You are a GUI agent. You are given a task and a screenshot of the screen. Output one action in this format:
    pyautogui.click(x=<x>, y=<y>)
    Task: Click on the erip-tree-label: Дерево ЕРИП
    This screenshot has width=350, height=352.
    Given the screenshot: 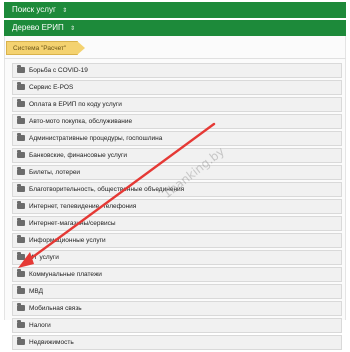 What is the action you would take?
    pyautogui.click(x=38, y=27)
    